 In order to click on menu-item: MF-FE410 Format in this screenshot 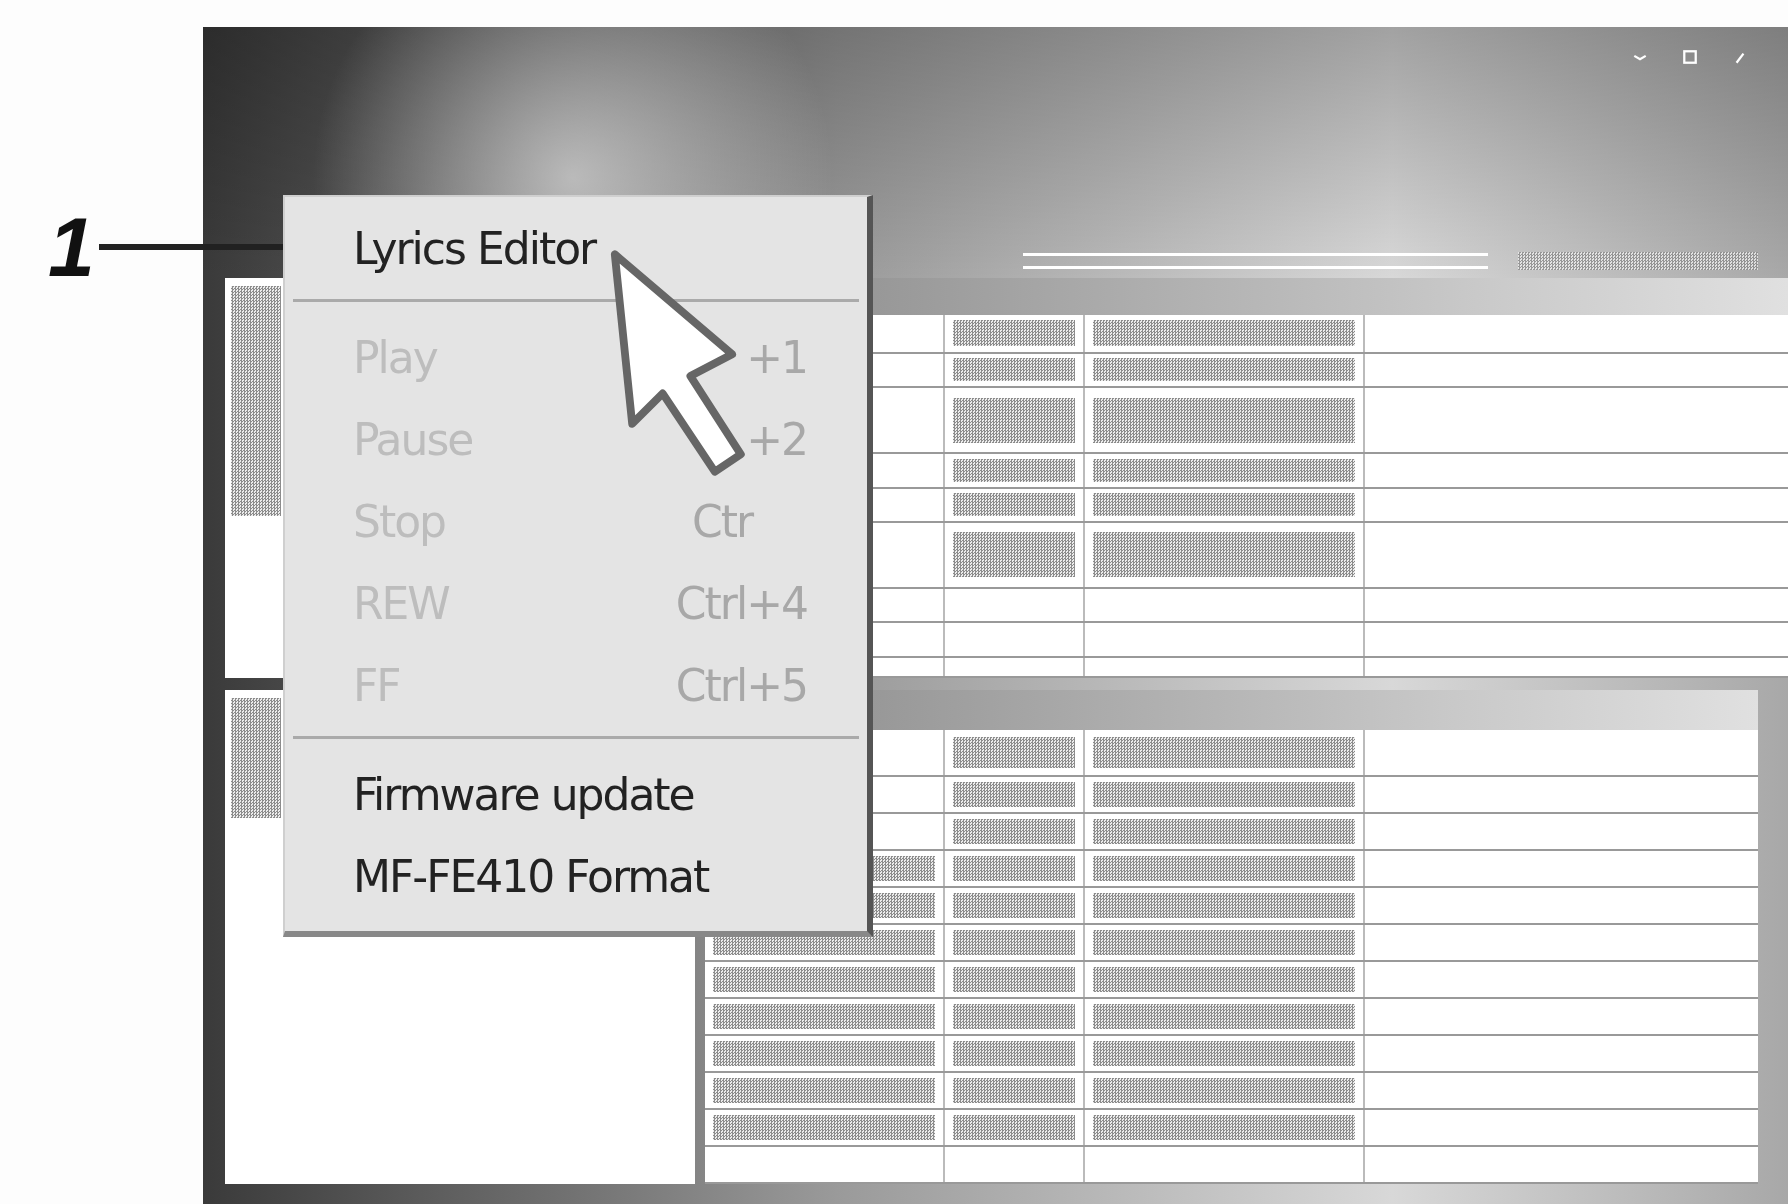, I will do `click(576, 876)`.